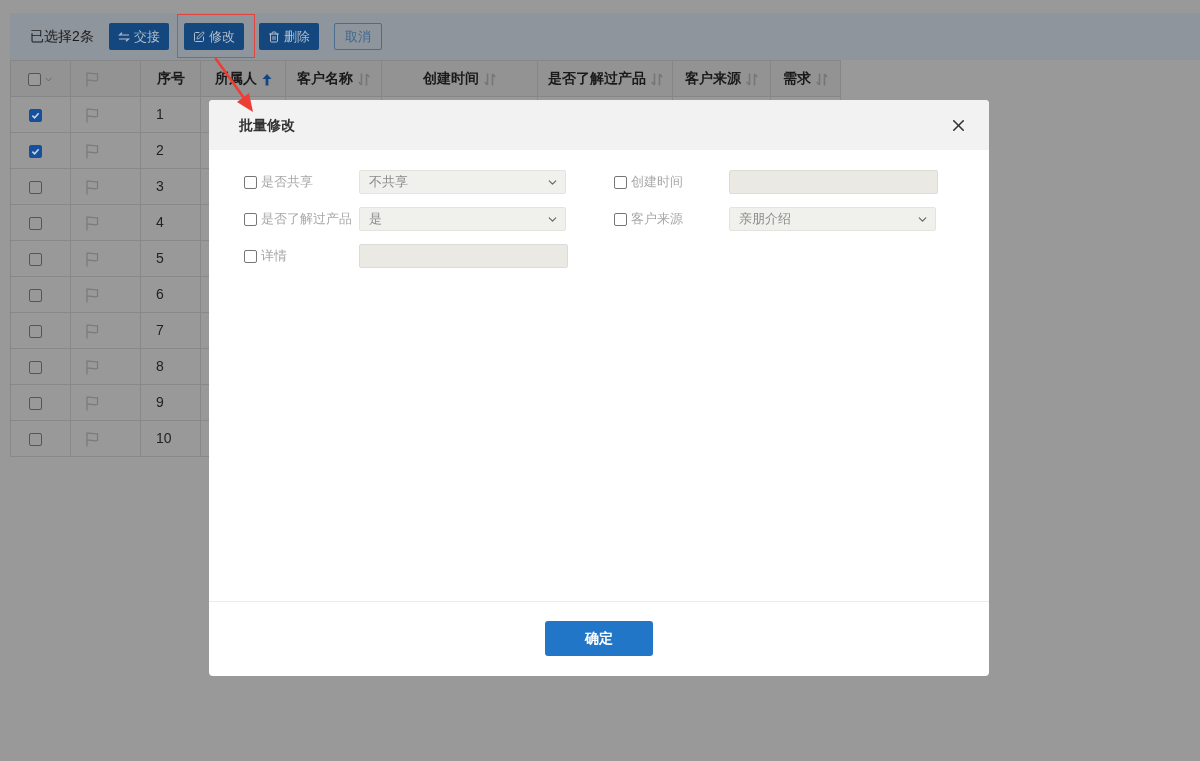  What do you see at coordinates (462, 219) in the screenshot?
I see `select-field: 是` at bounding box center [462, 219].